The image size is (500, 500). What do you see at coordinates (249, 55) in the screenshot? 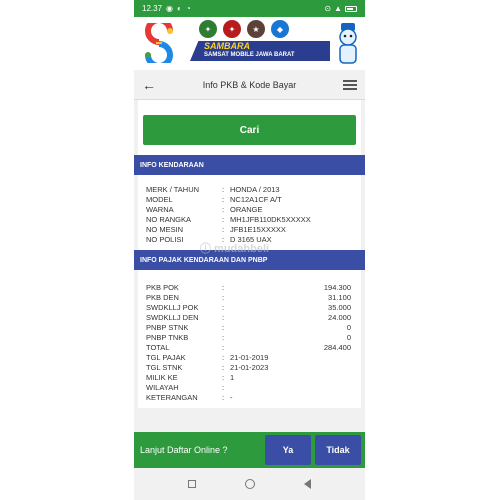
I see `brand-subtitle: SAMSAT MOBILE JAWA BARAT` at bounding box center [249, 55].